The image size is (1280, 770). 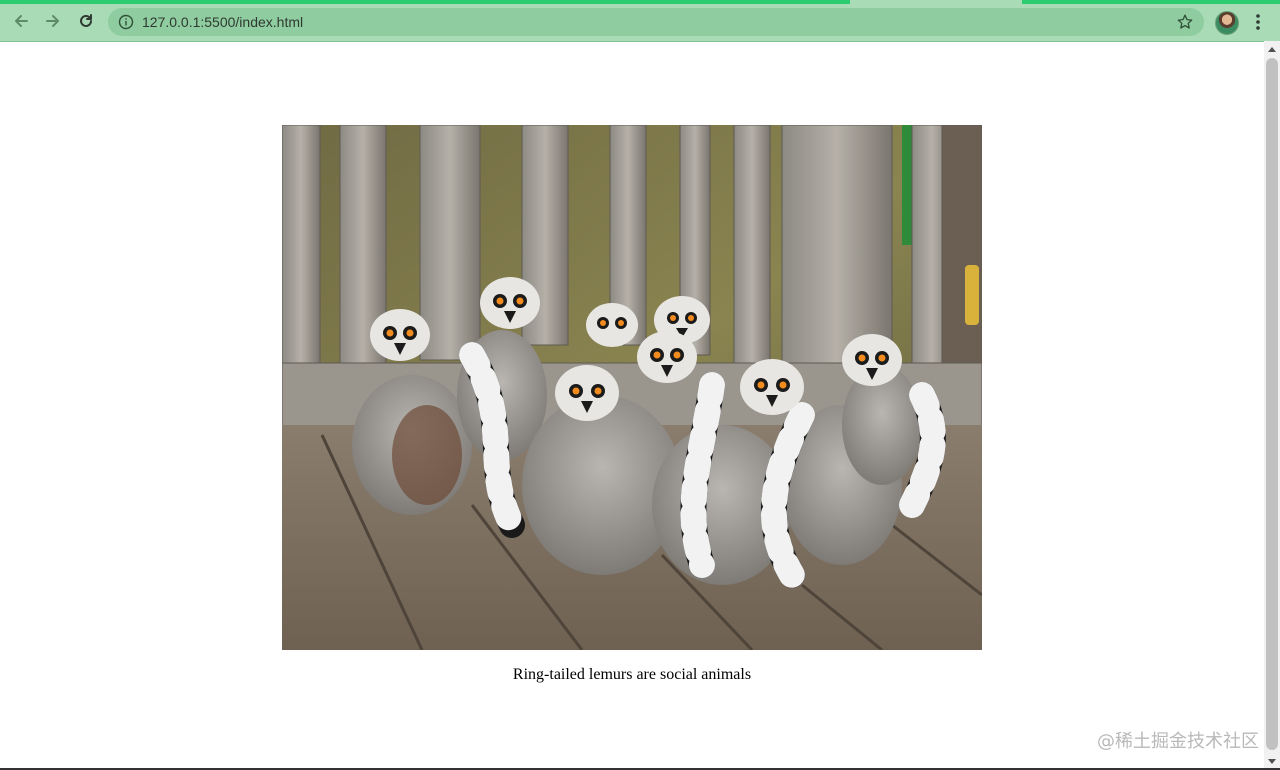 What do you see at coordinates (1151, 2) in the screenshot?
I see `loading-bar-secondary` at bounding box center [1151, 2].